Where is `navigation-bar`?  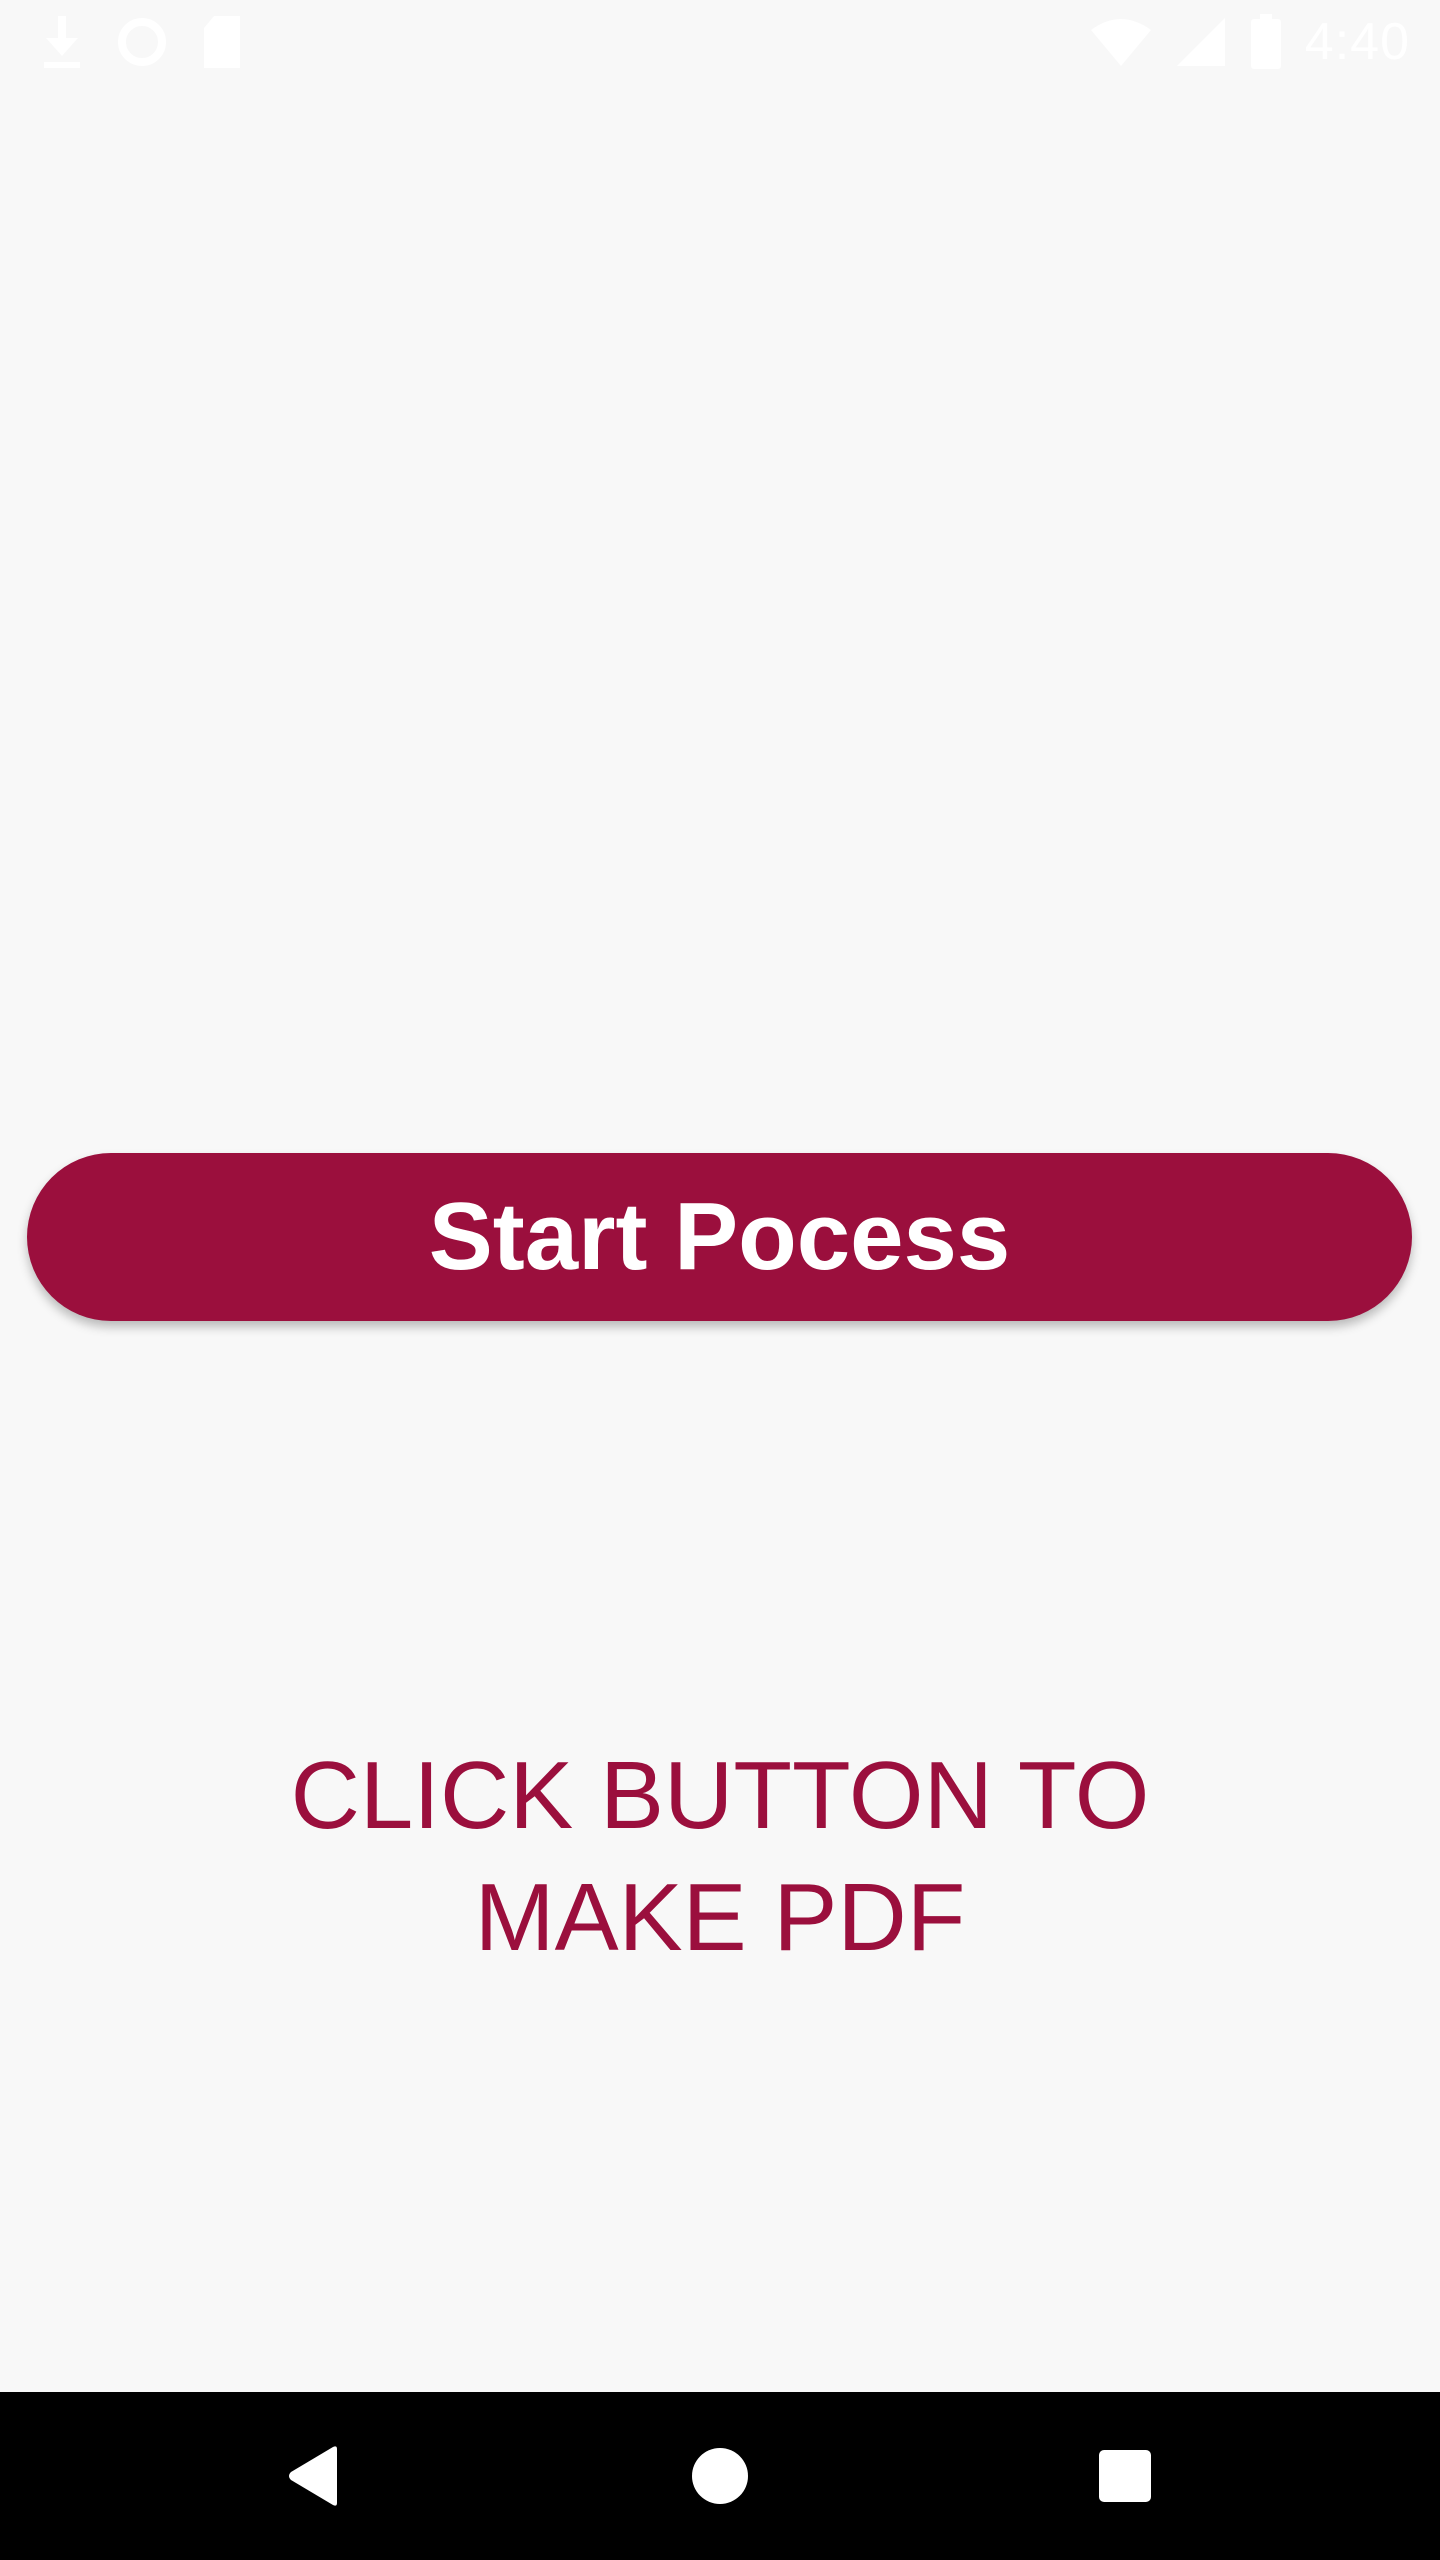 navigation-bar is located at coordinates (720, 2476).